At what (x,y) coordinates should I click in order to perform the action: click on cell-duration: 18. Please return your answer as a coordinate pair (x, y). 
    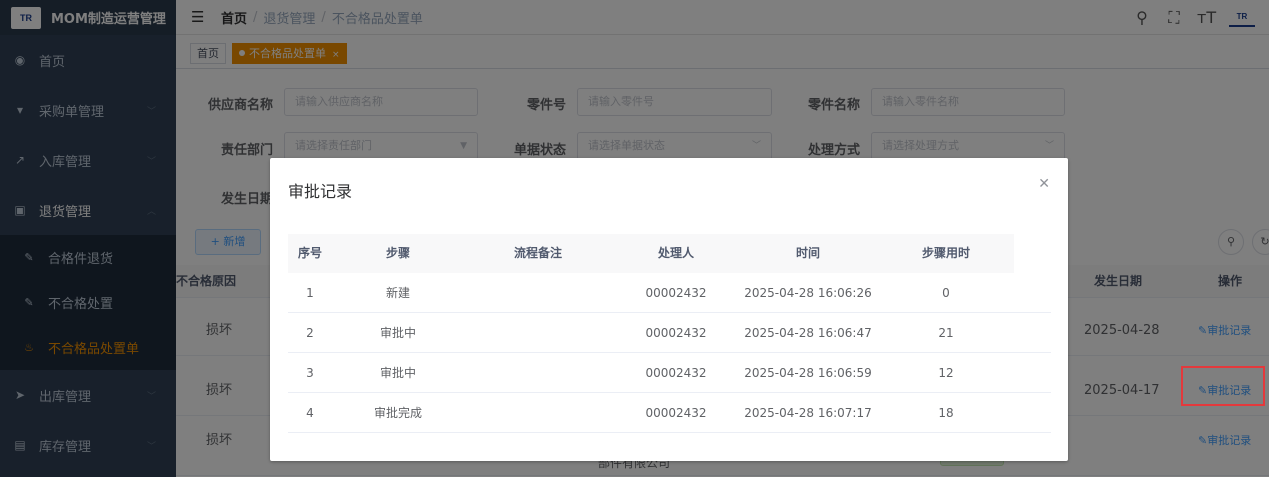
    Looking at the image, I should click on (946, 413).